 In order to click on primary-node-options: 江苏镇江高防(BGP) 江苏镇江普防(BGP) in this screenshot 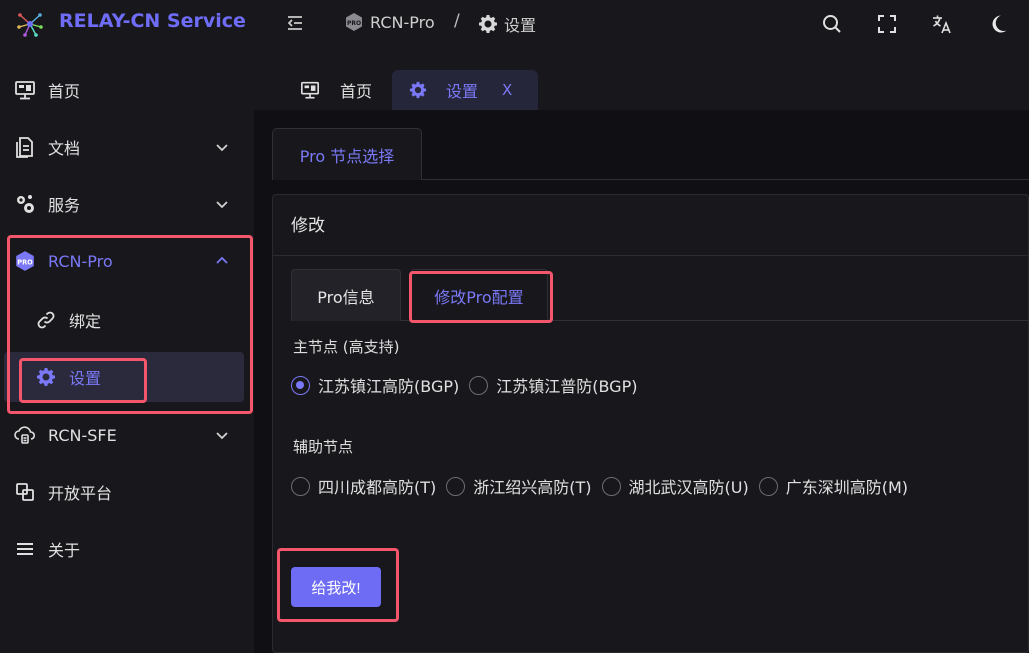, I will do `click(469, 385)`.